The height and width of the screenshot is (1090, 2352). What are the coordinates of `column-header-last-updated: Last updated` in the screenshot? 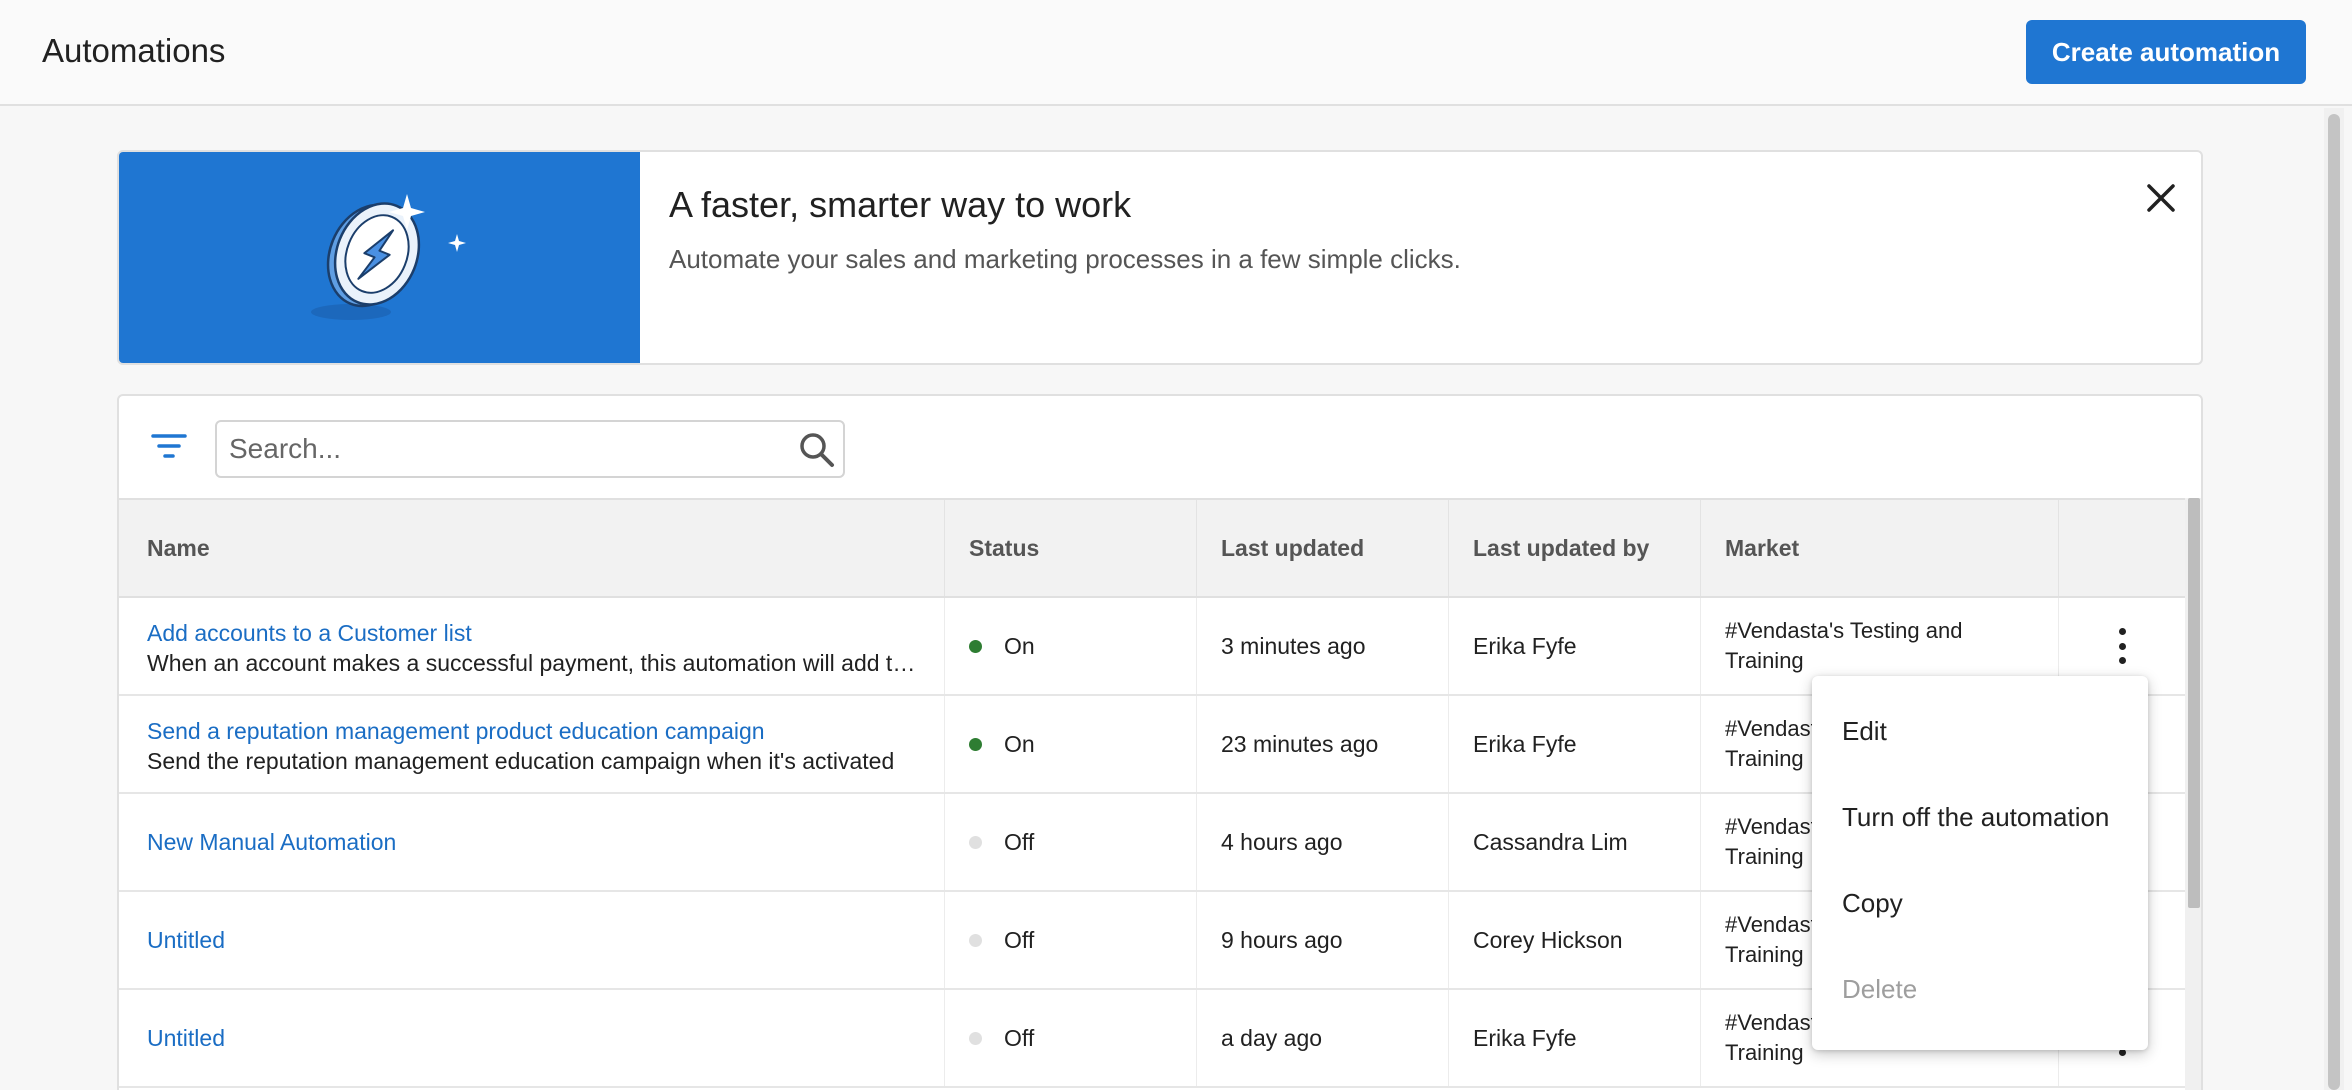 It's located at (1323, 548).